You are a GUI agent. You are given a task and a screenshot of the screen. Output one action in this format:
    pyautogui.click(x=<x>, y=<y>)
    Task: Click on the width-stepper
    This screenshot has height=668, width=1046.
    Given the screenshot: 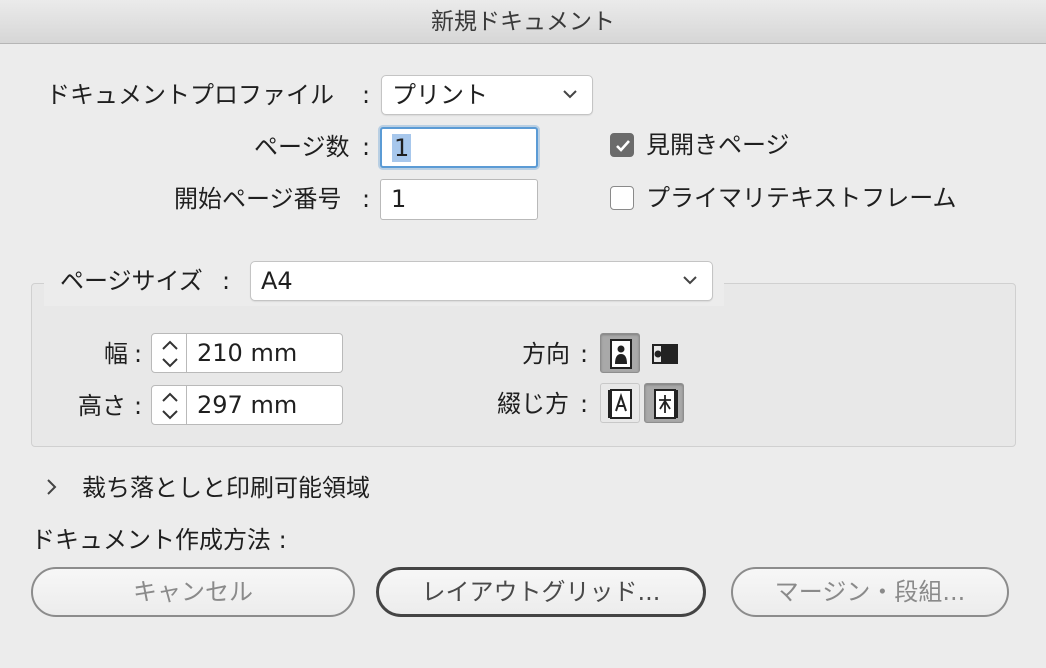 What is the action you would take?
    pyautogui.click(x=169, y=353)
    